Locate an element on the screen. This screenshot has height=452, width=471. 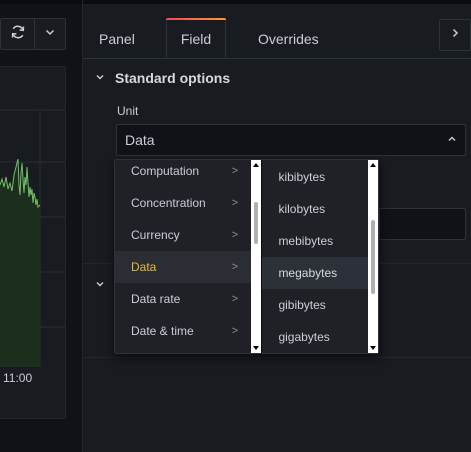
unit-option-megabytes: megabytes is located at coordinates (315, 273).